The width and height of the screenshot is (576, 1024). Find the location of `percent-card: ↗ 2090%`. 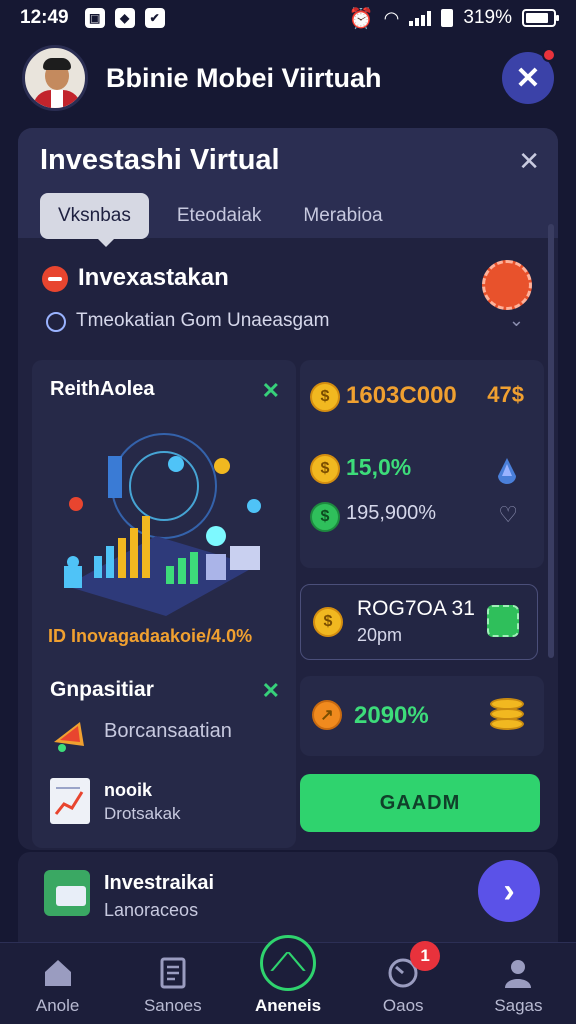

percent-card: ↗ 2090% is located at coordinates (422, 716).